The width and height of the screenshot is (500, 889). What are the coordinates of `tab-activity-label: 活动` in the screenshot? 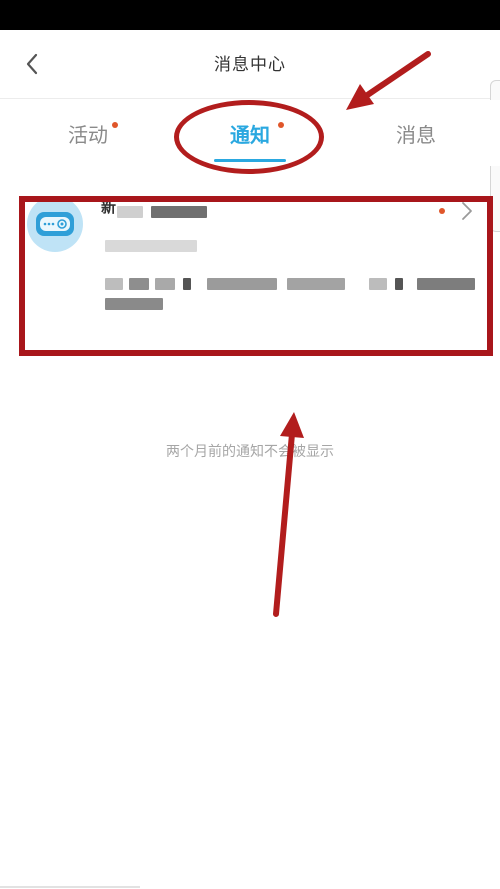 It's located at (88, 134).